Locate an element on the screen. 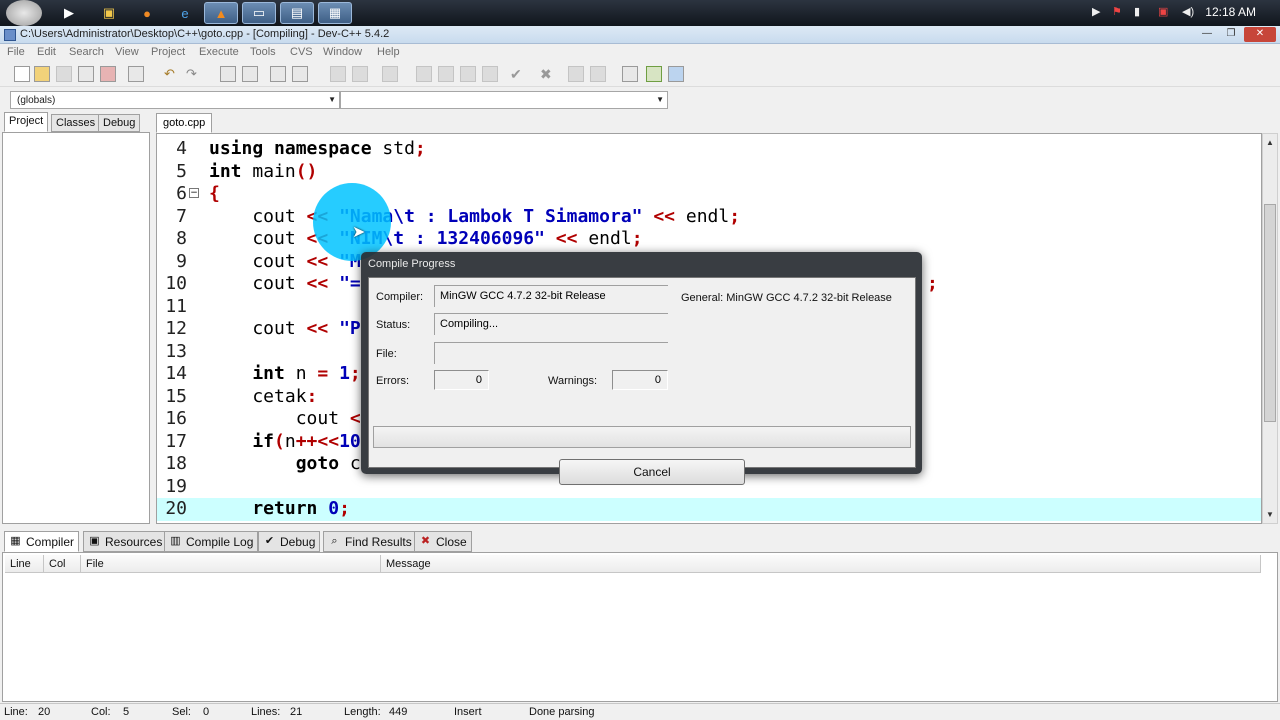 The image size is (1280, 720). app-icon is located at coordinates (10, 35).